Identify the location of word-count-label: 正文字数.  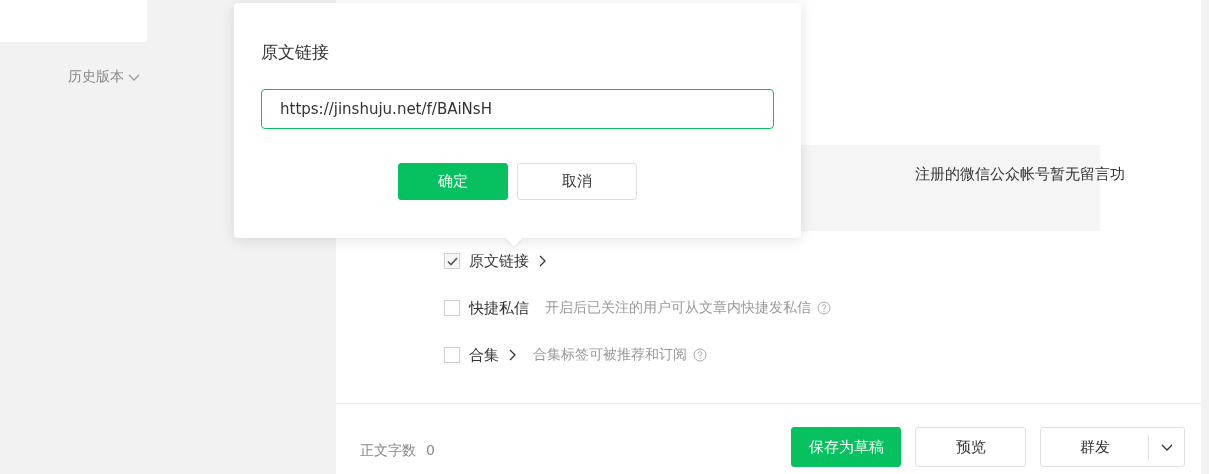
(388, 451).